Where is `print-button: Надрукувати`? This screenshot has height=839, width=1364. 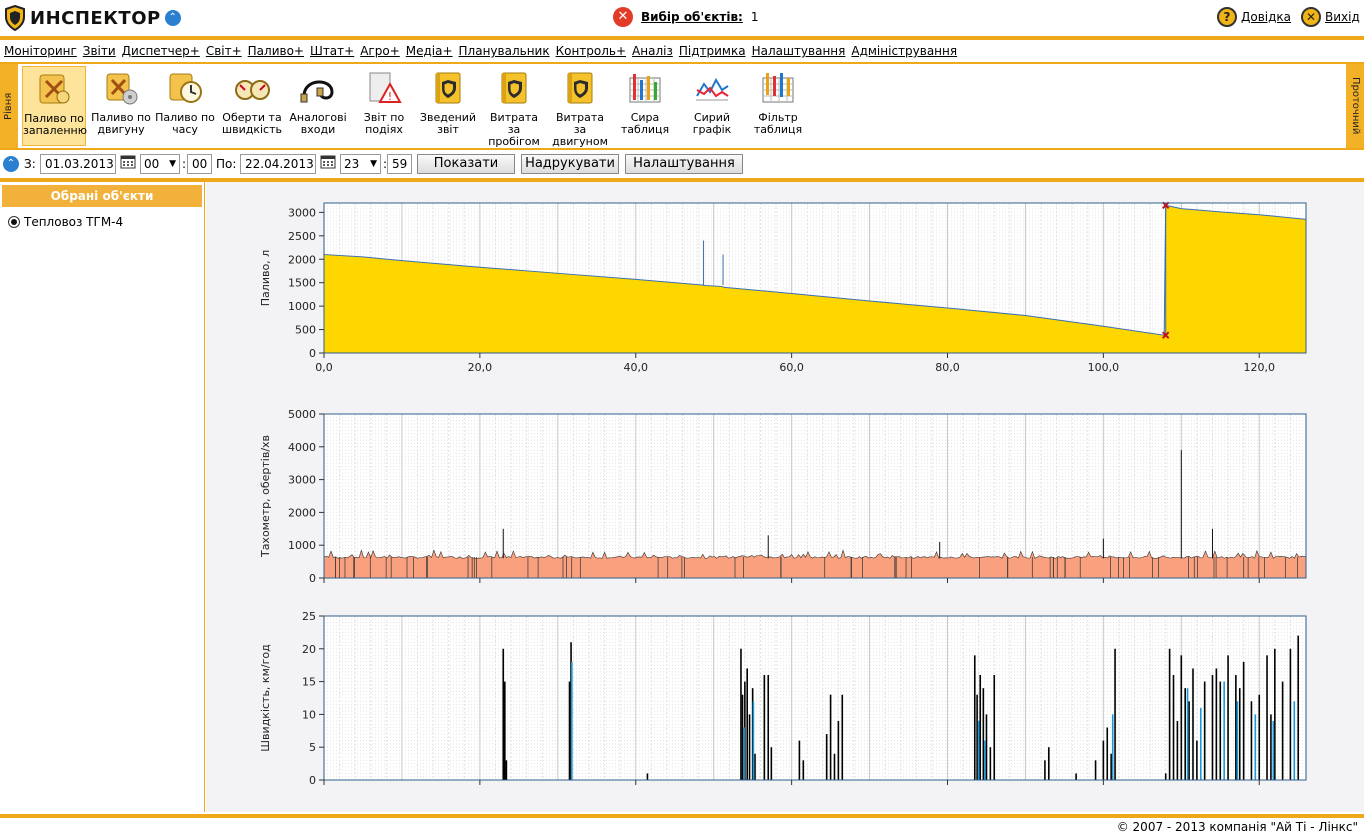 print-button: Надрукувати is located at coordinates (570, 164).